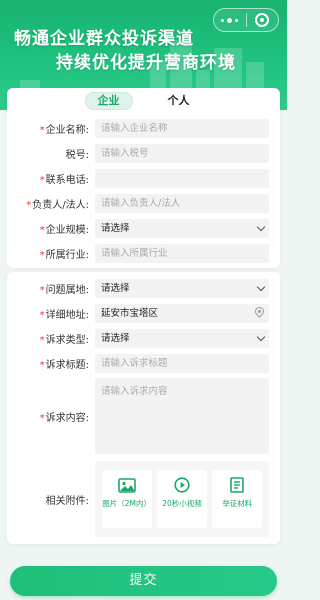 The width and height of the screenshot is (320, 600). I want to click on form-row-complaint-content: *诉求内容: 请输入诉求内容, so click(143, 416).